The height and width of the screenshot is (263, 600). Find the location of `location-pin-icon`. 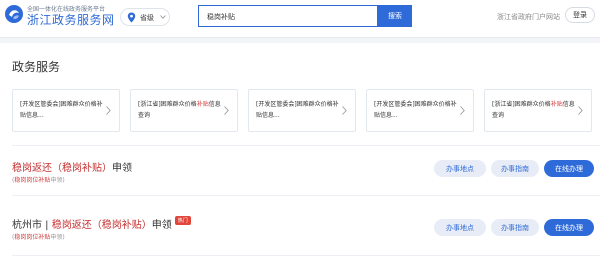

location-pin-icon is located at coordinates (131, 17).